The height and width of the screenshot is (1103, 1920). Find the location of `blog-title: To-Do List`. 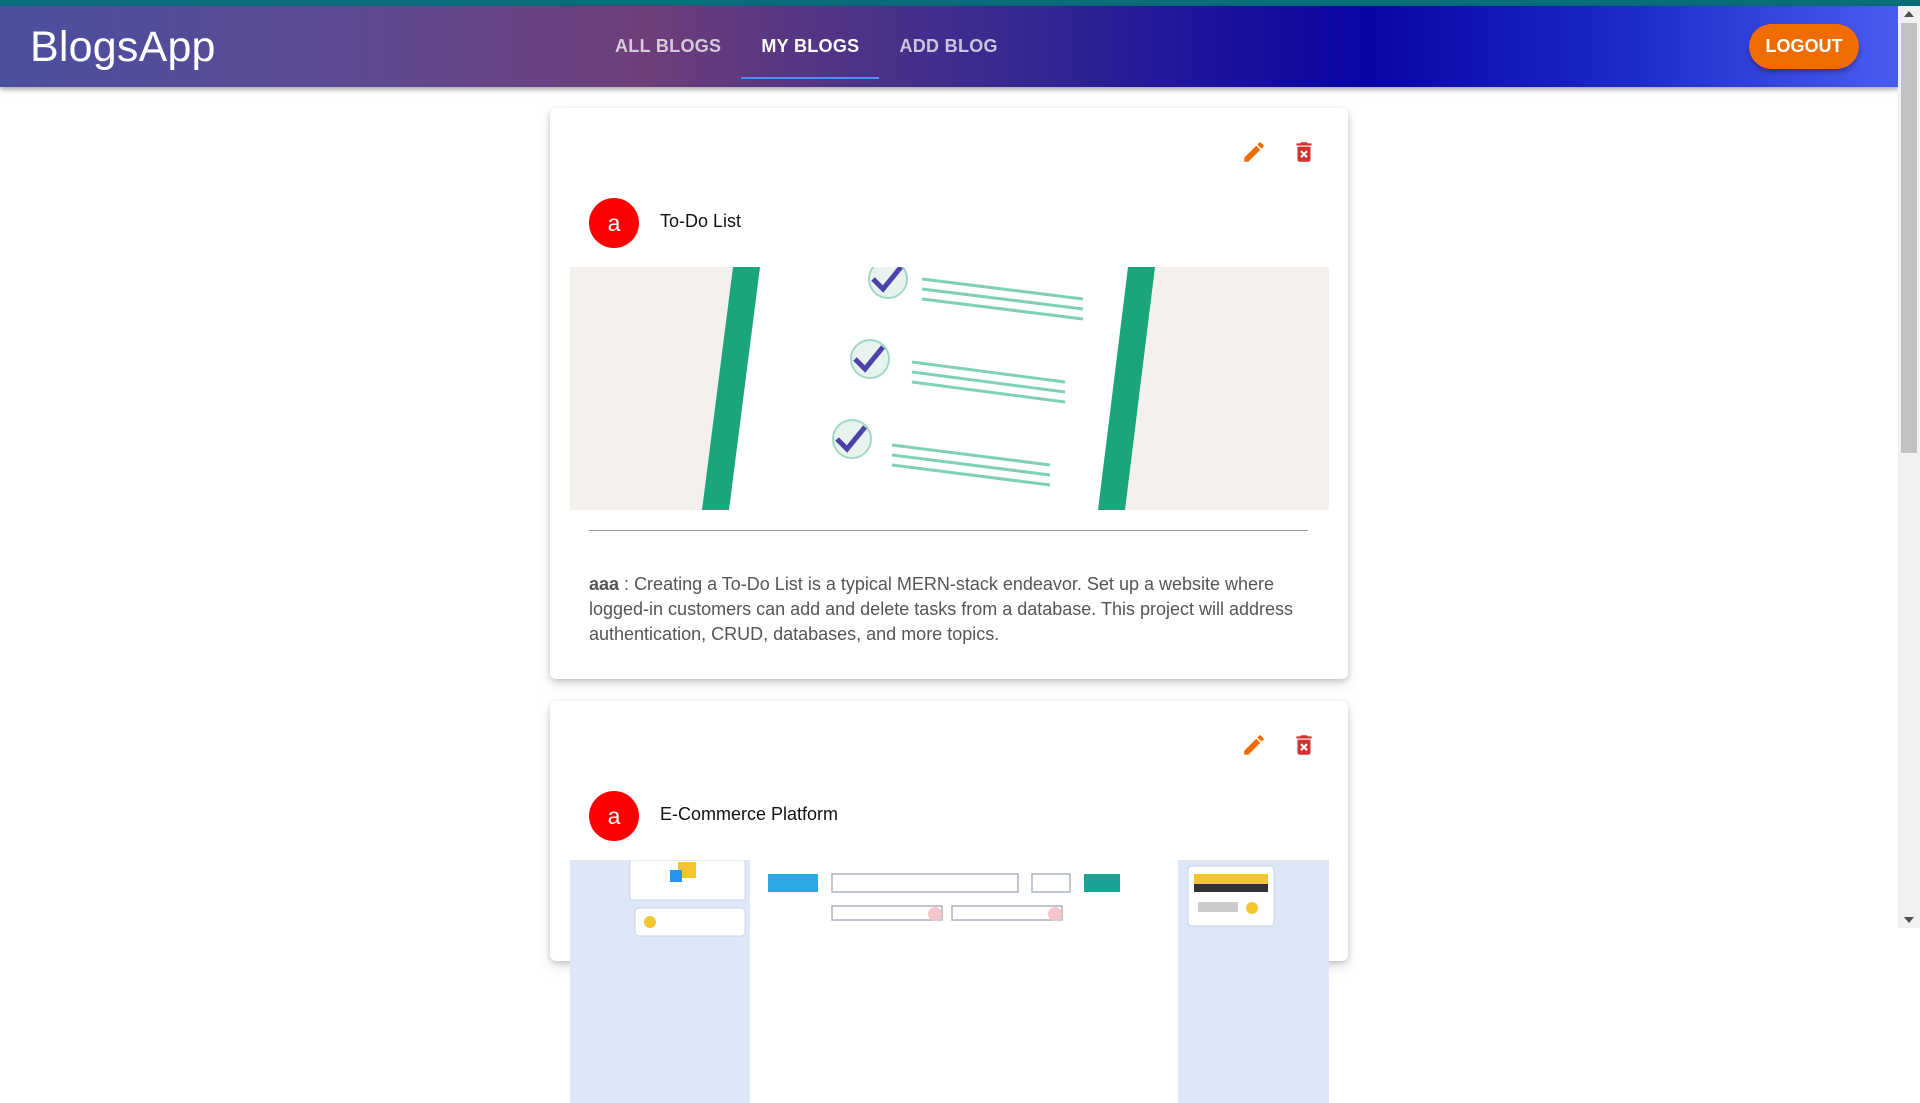

blog-title: To-Do List is located at coordinates (701, 221).